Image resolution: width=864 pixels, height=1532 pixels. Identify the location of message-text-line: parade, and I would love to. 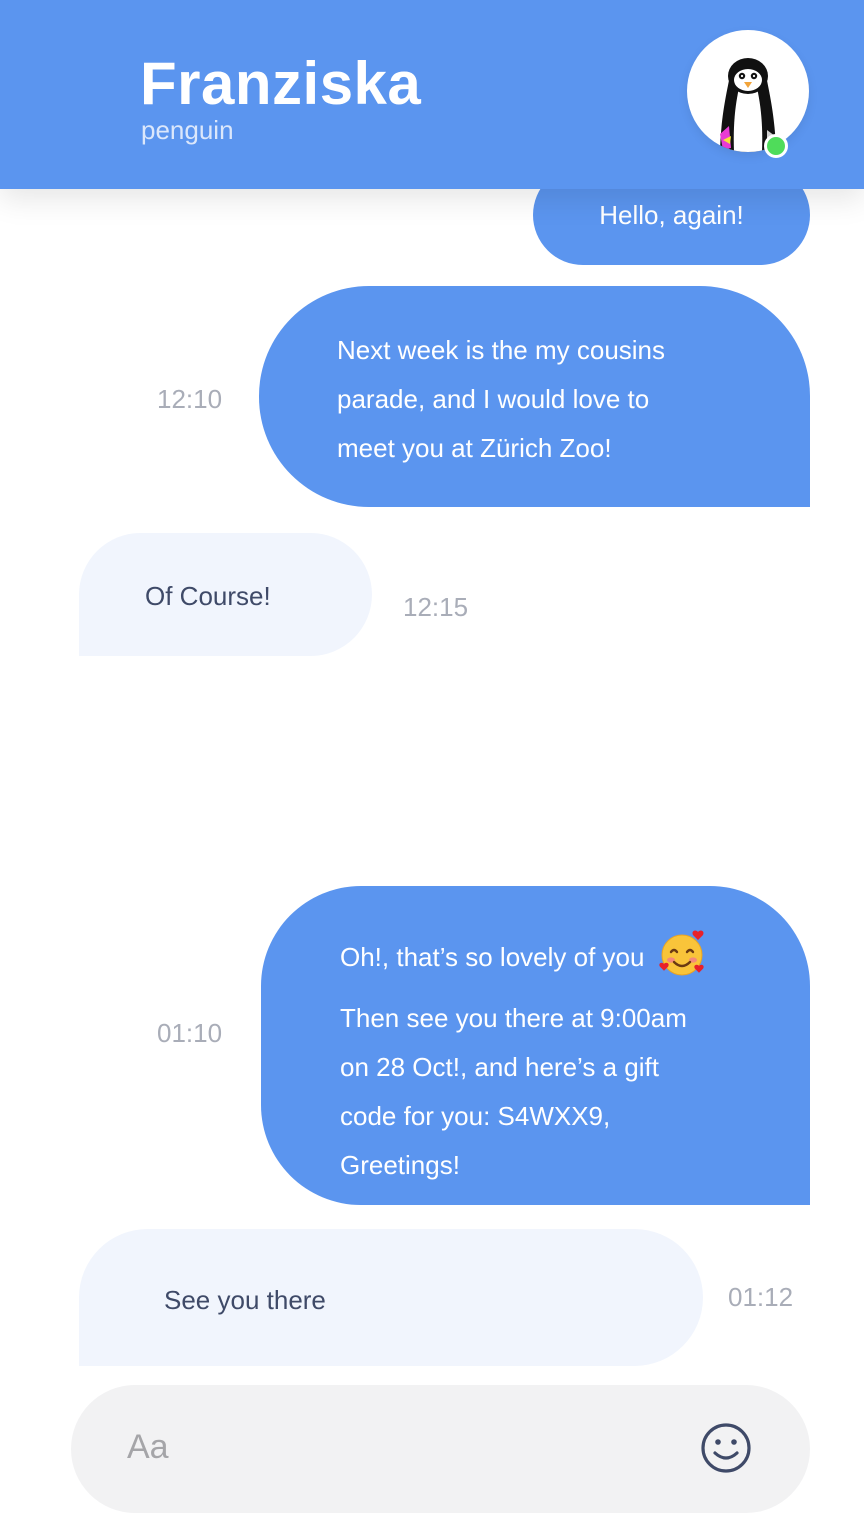
(493, 399).